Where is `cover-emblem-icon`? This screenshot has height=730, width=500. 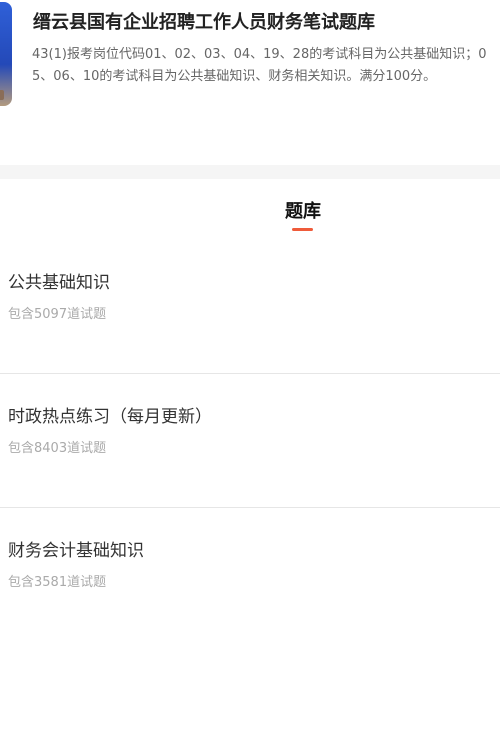 cover-emblem-icon is located at coordinates (2, 95).